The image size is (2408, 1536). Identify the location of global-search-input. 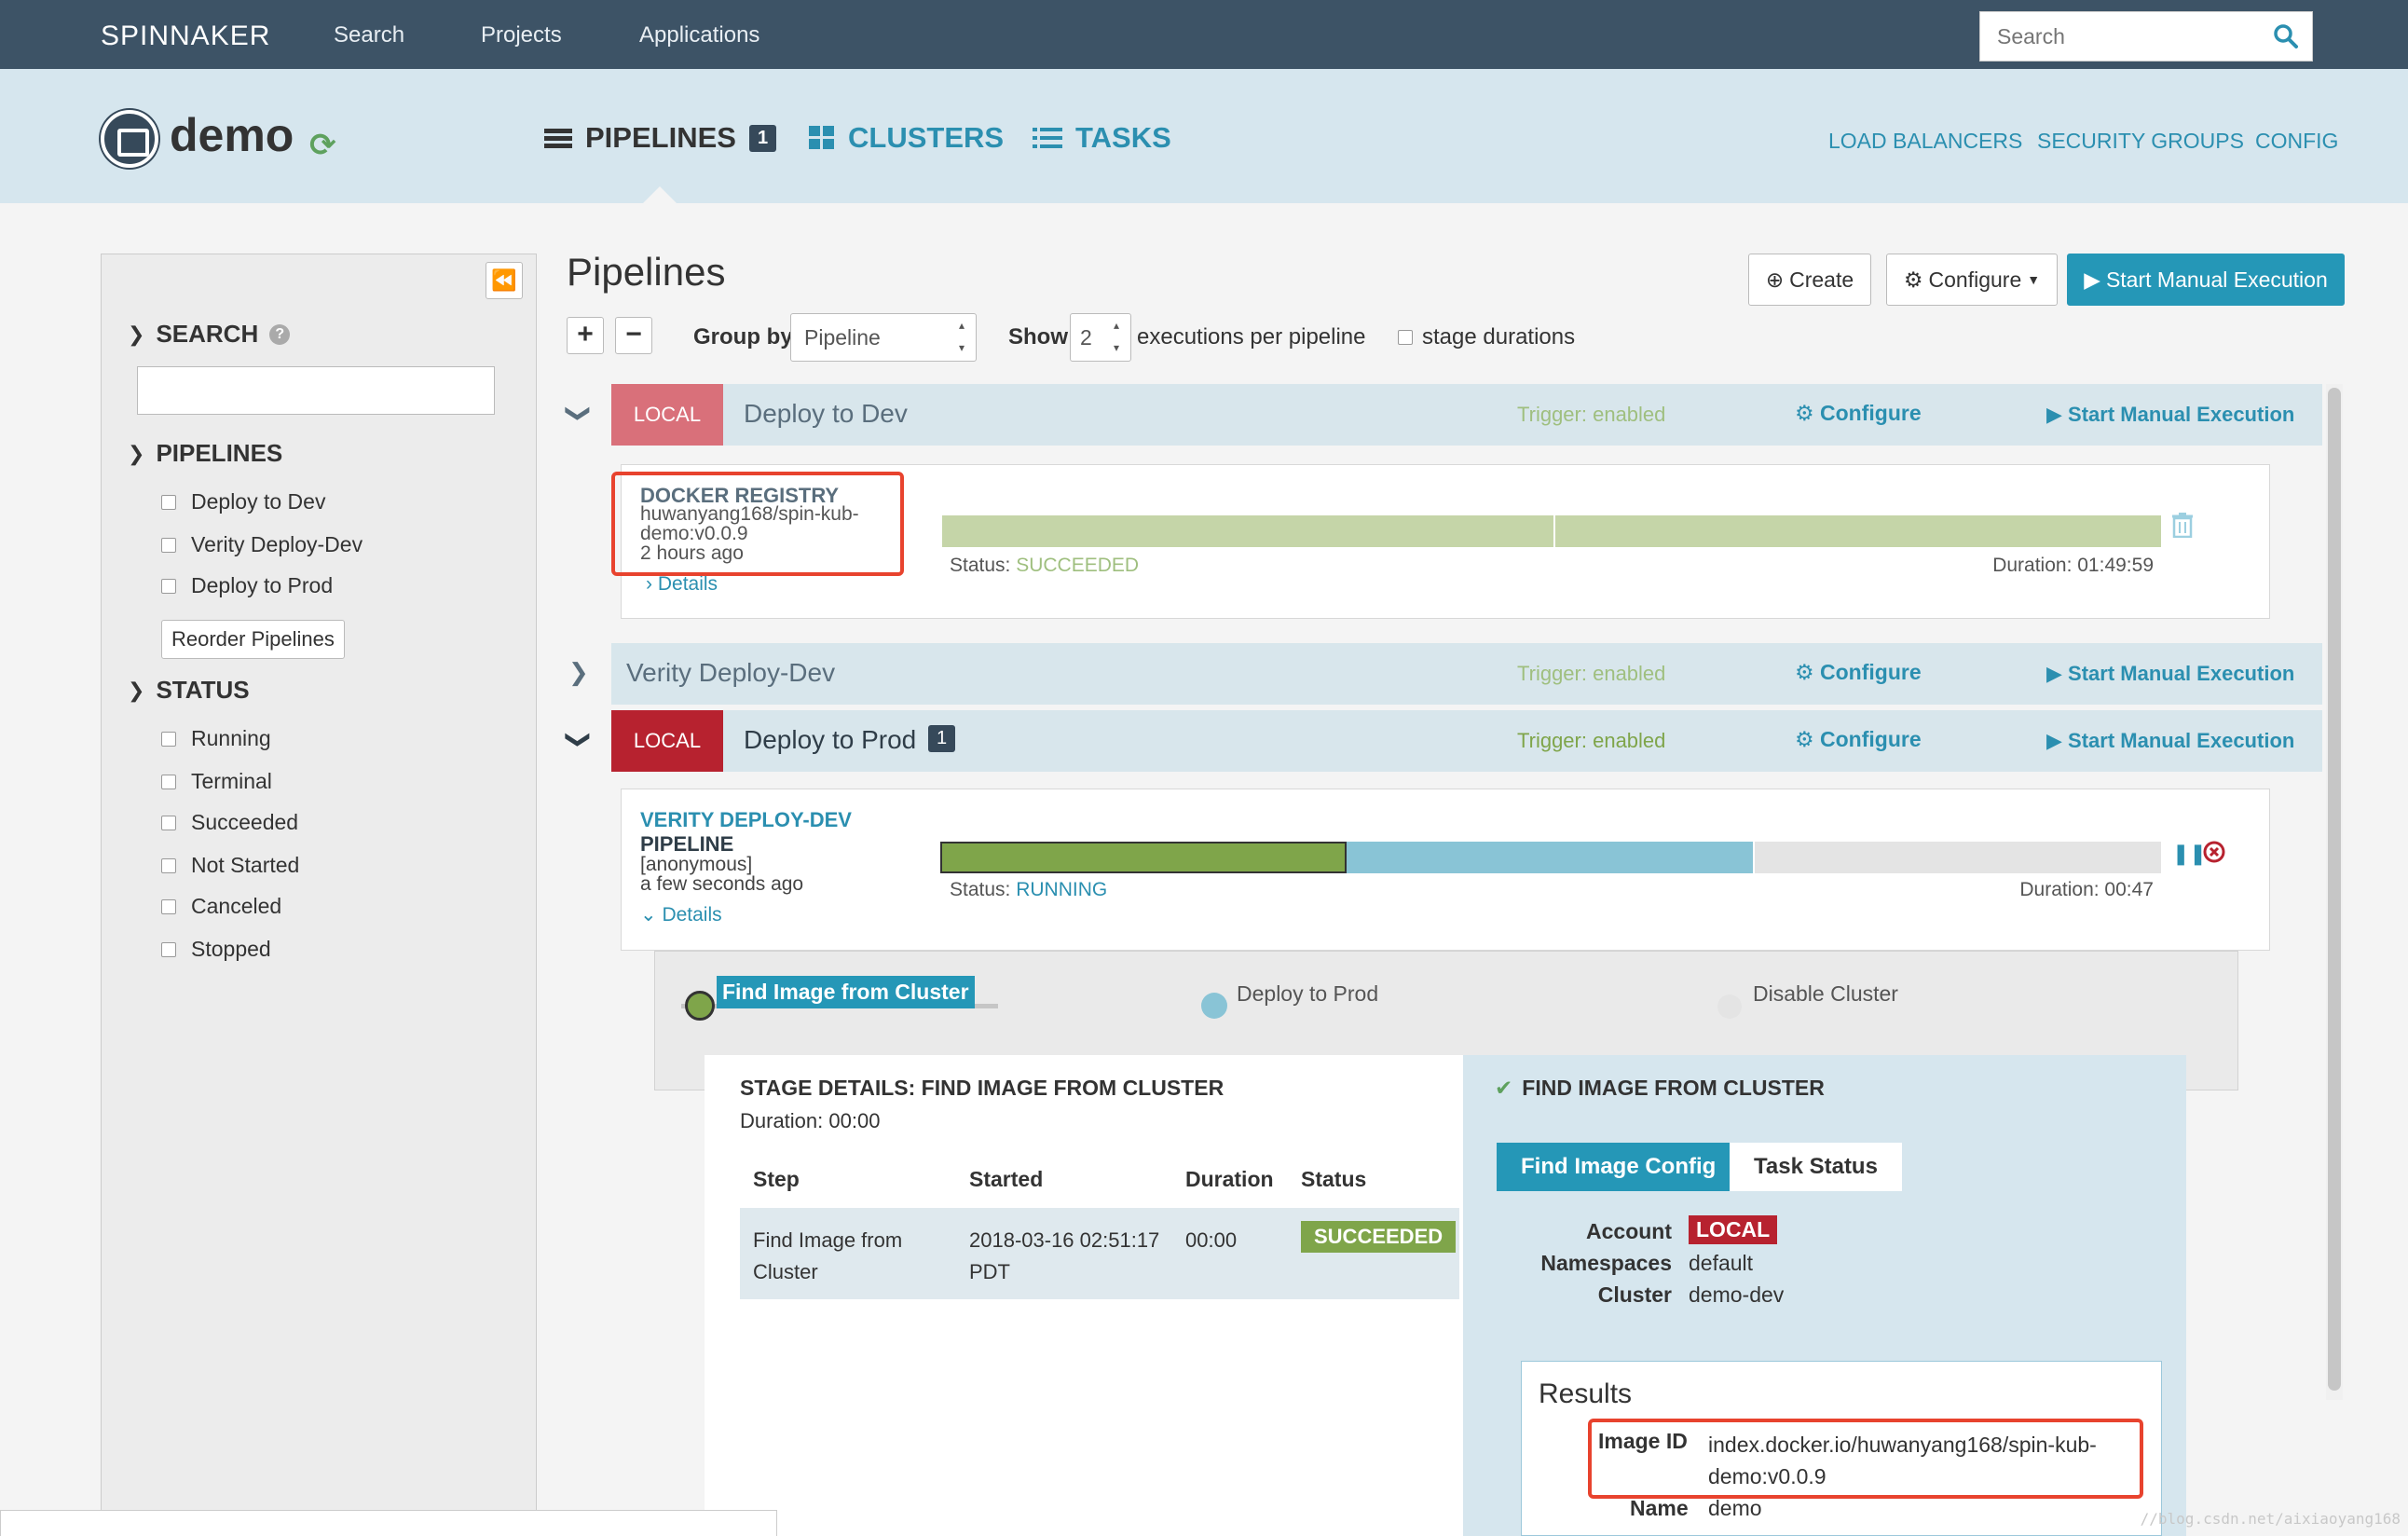
(2120, 36).